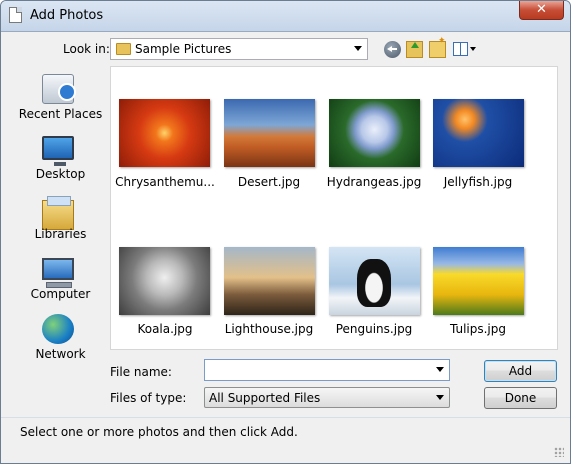 This screenshot has height=464, width=571. Describe the element at coordinates (520, 398) in the screenshot. I see `done-button: Done` at that location.